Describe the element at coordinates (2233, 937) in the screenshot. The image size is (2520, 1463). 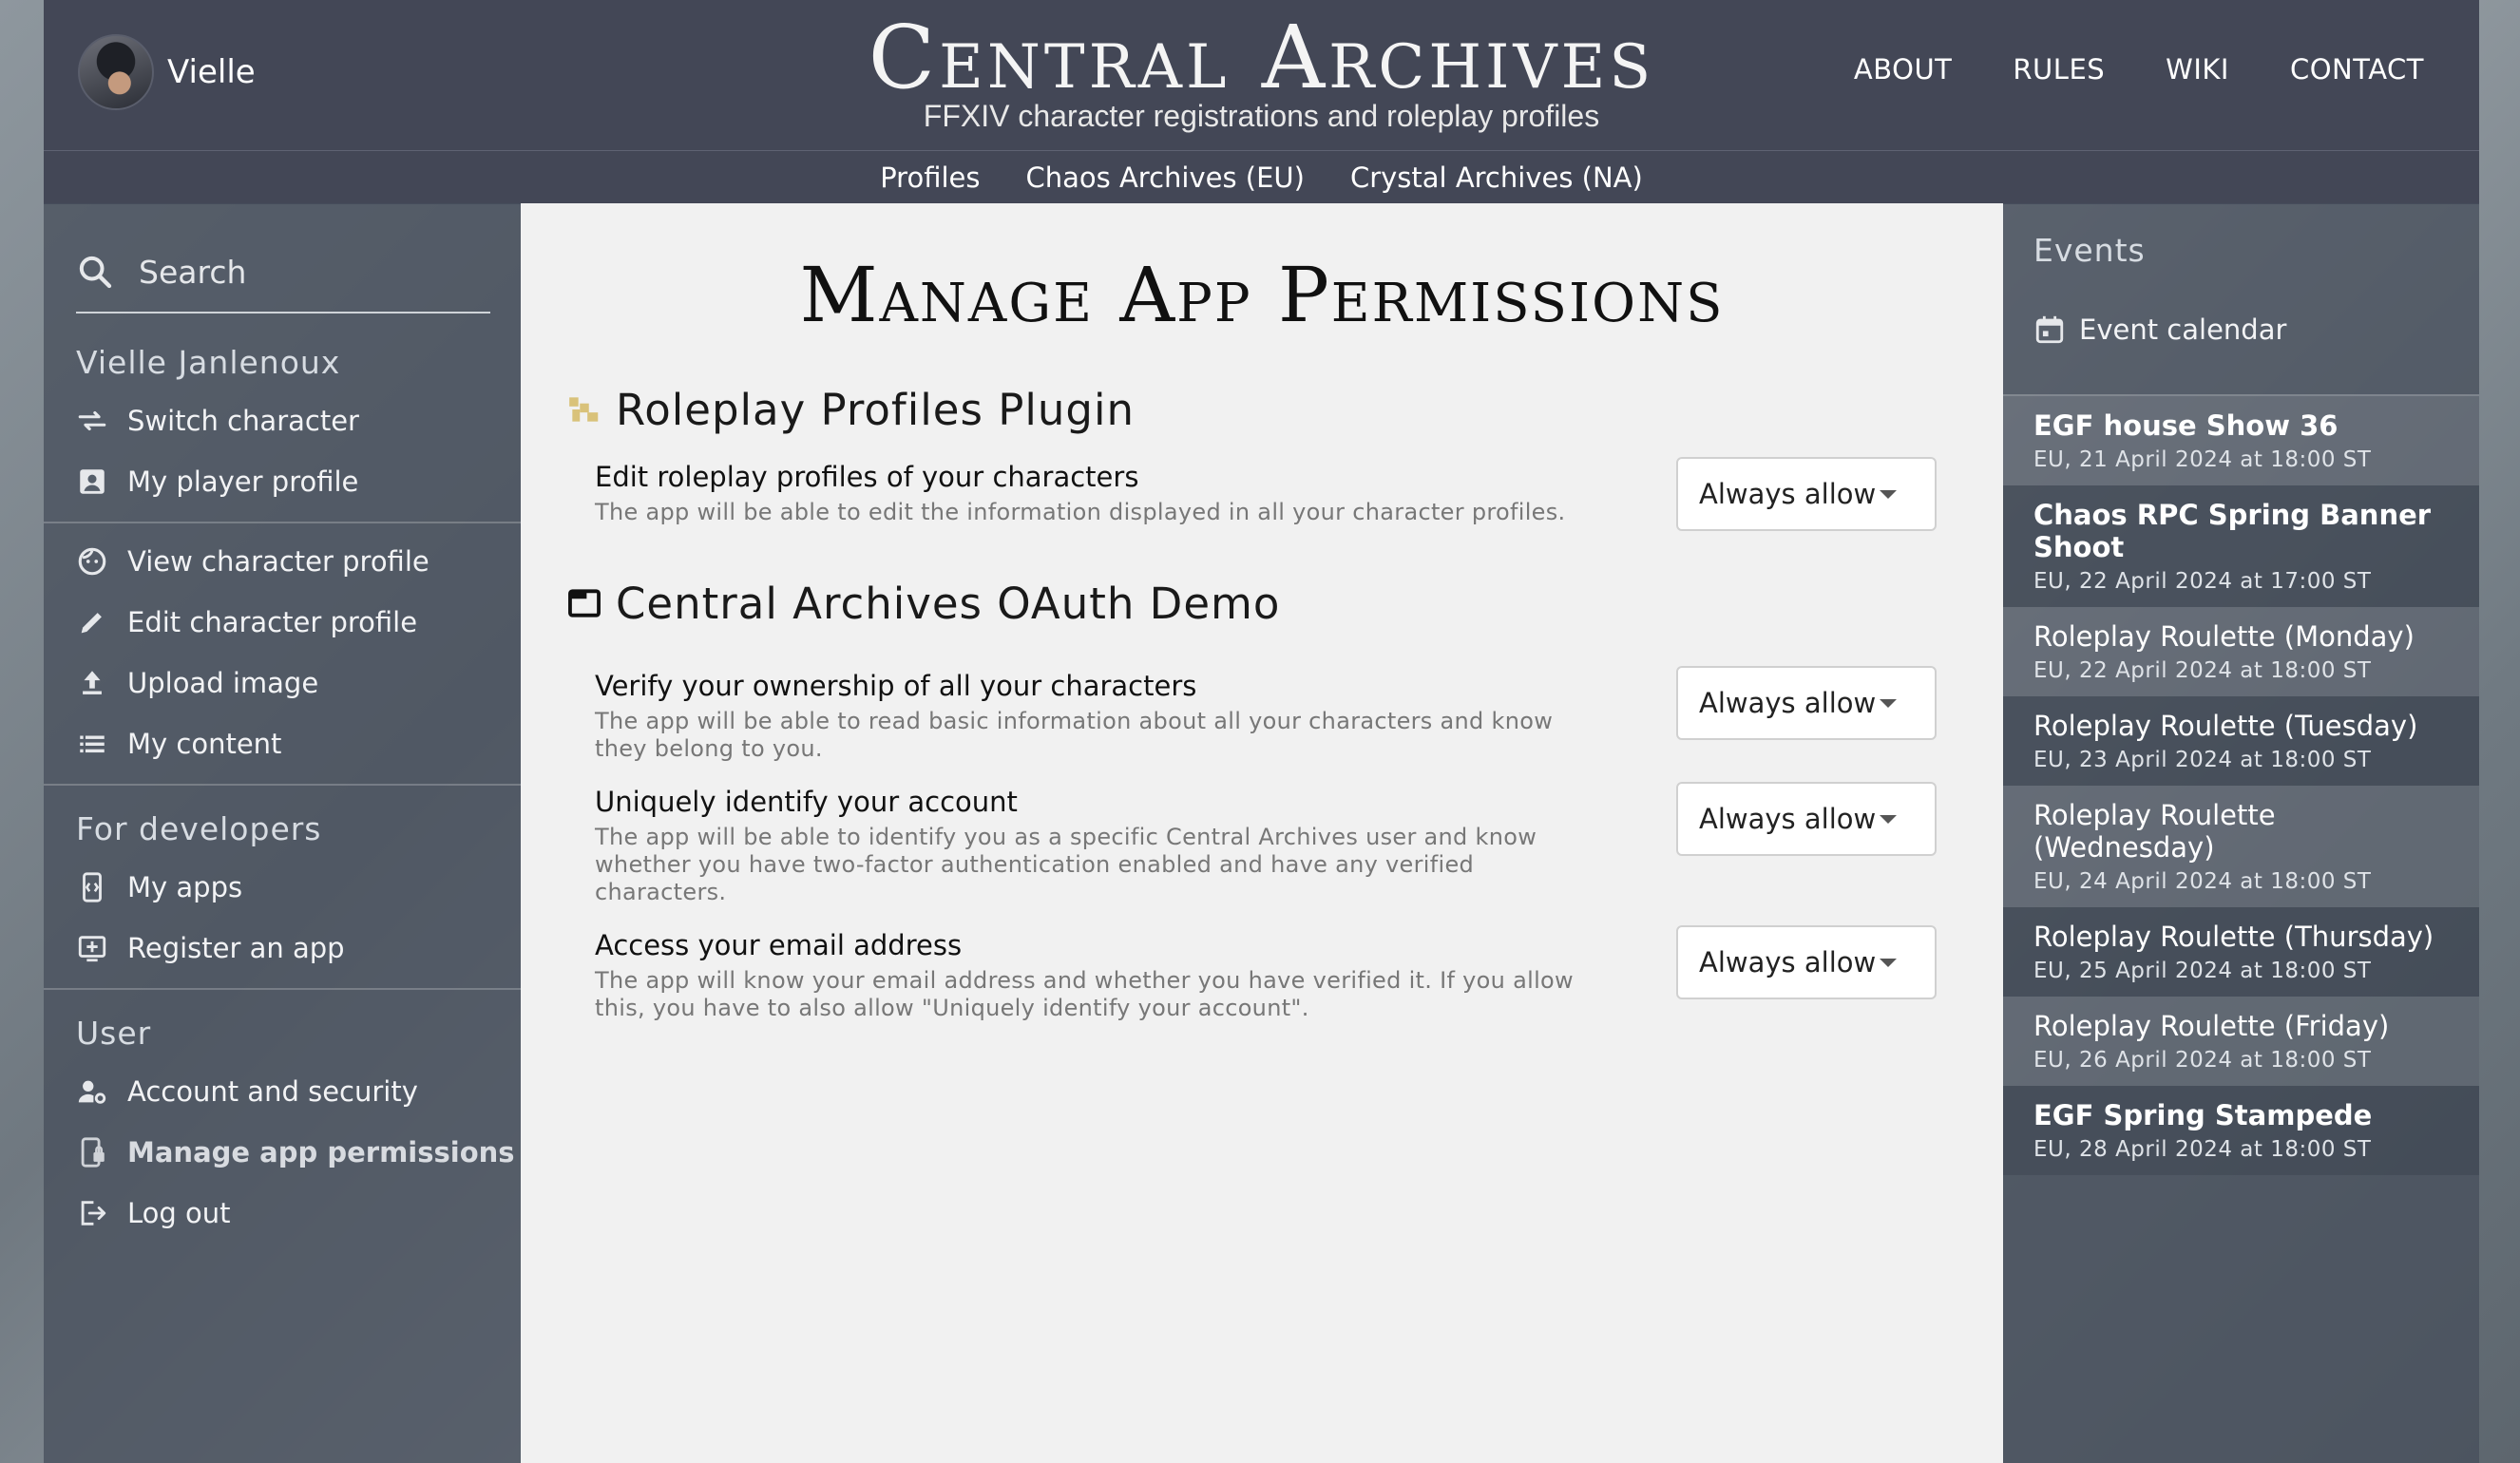
I see `event-title: Roleplay Roulette (Thursday)` at that location.